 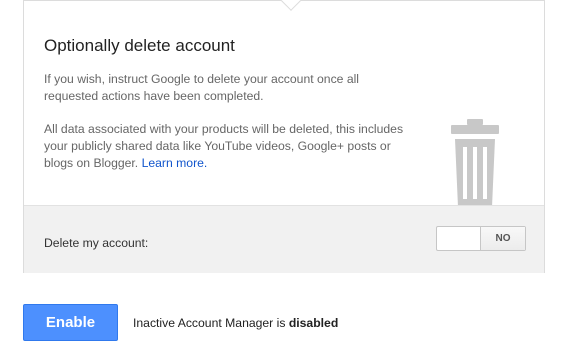 What do you see at coordinates (70, 322) in the screenshot?
I see `enable-button: Enable` at bounding box center [70, 322].